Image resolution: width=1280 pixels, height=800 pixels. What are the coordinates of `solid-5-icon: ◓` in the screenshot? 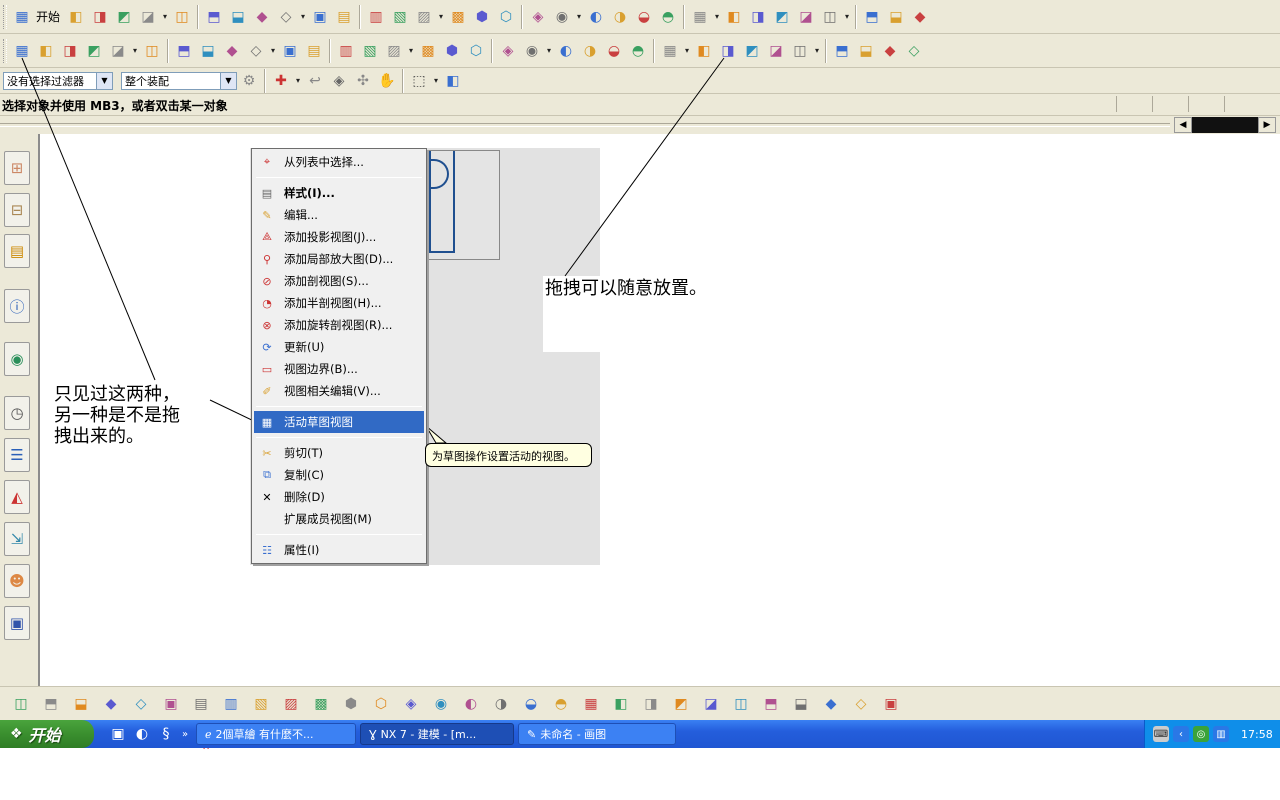 It's located at (668, 17).